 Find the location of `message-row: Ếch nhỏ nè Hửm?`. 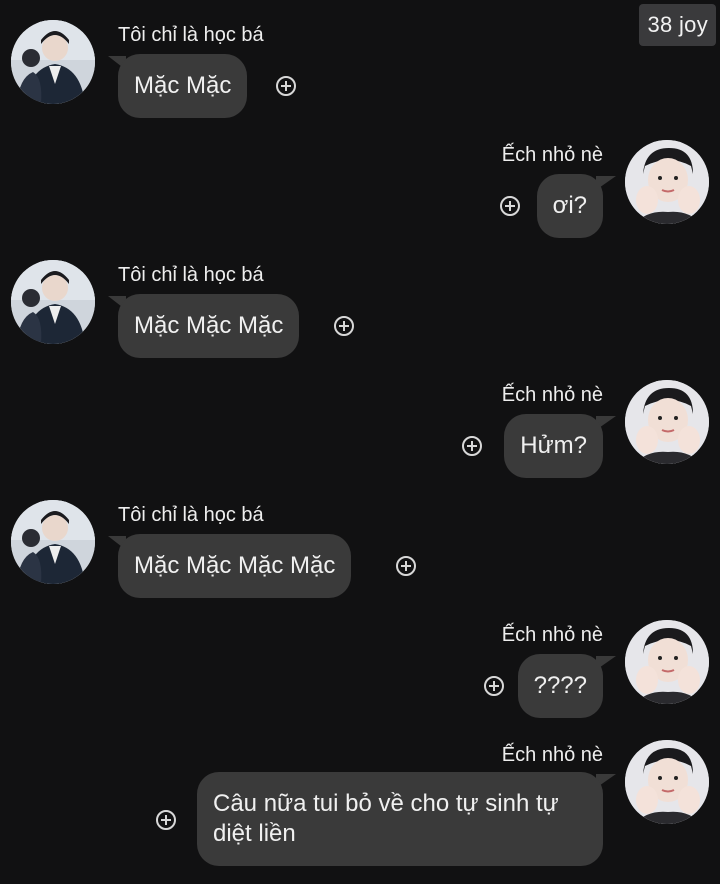

message-row: Ếch nhỏ nè Hửm? is located at coordinates (360, 430).